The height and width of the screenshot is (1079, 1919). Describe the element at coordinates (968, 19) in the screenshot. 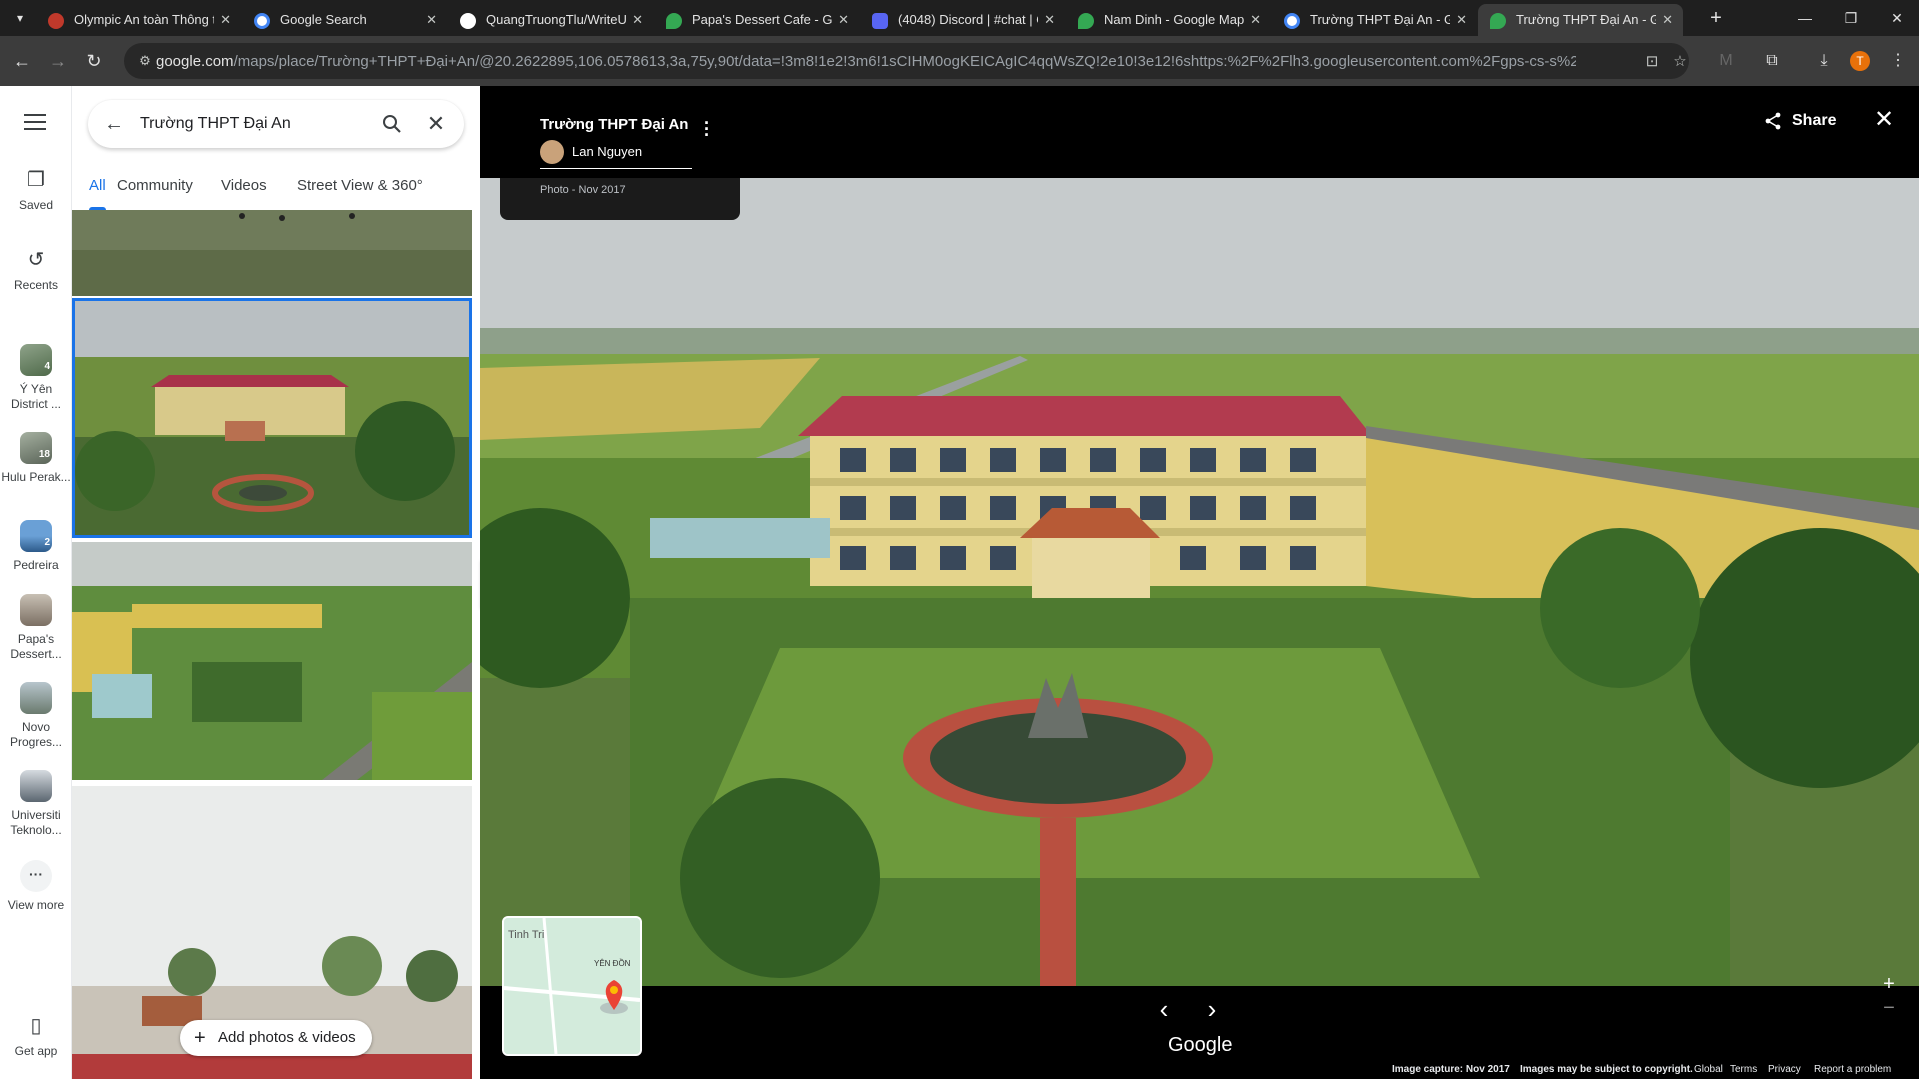

I see `tab-title: (4048) Discord | #chat | O` at that location.